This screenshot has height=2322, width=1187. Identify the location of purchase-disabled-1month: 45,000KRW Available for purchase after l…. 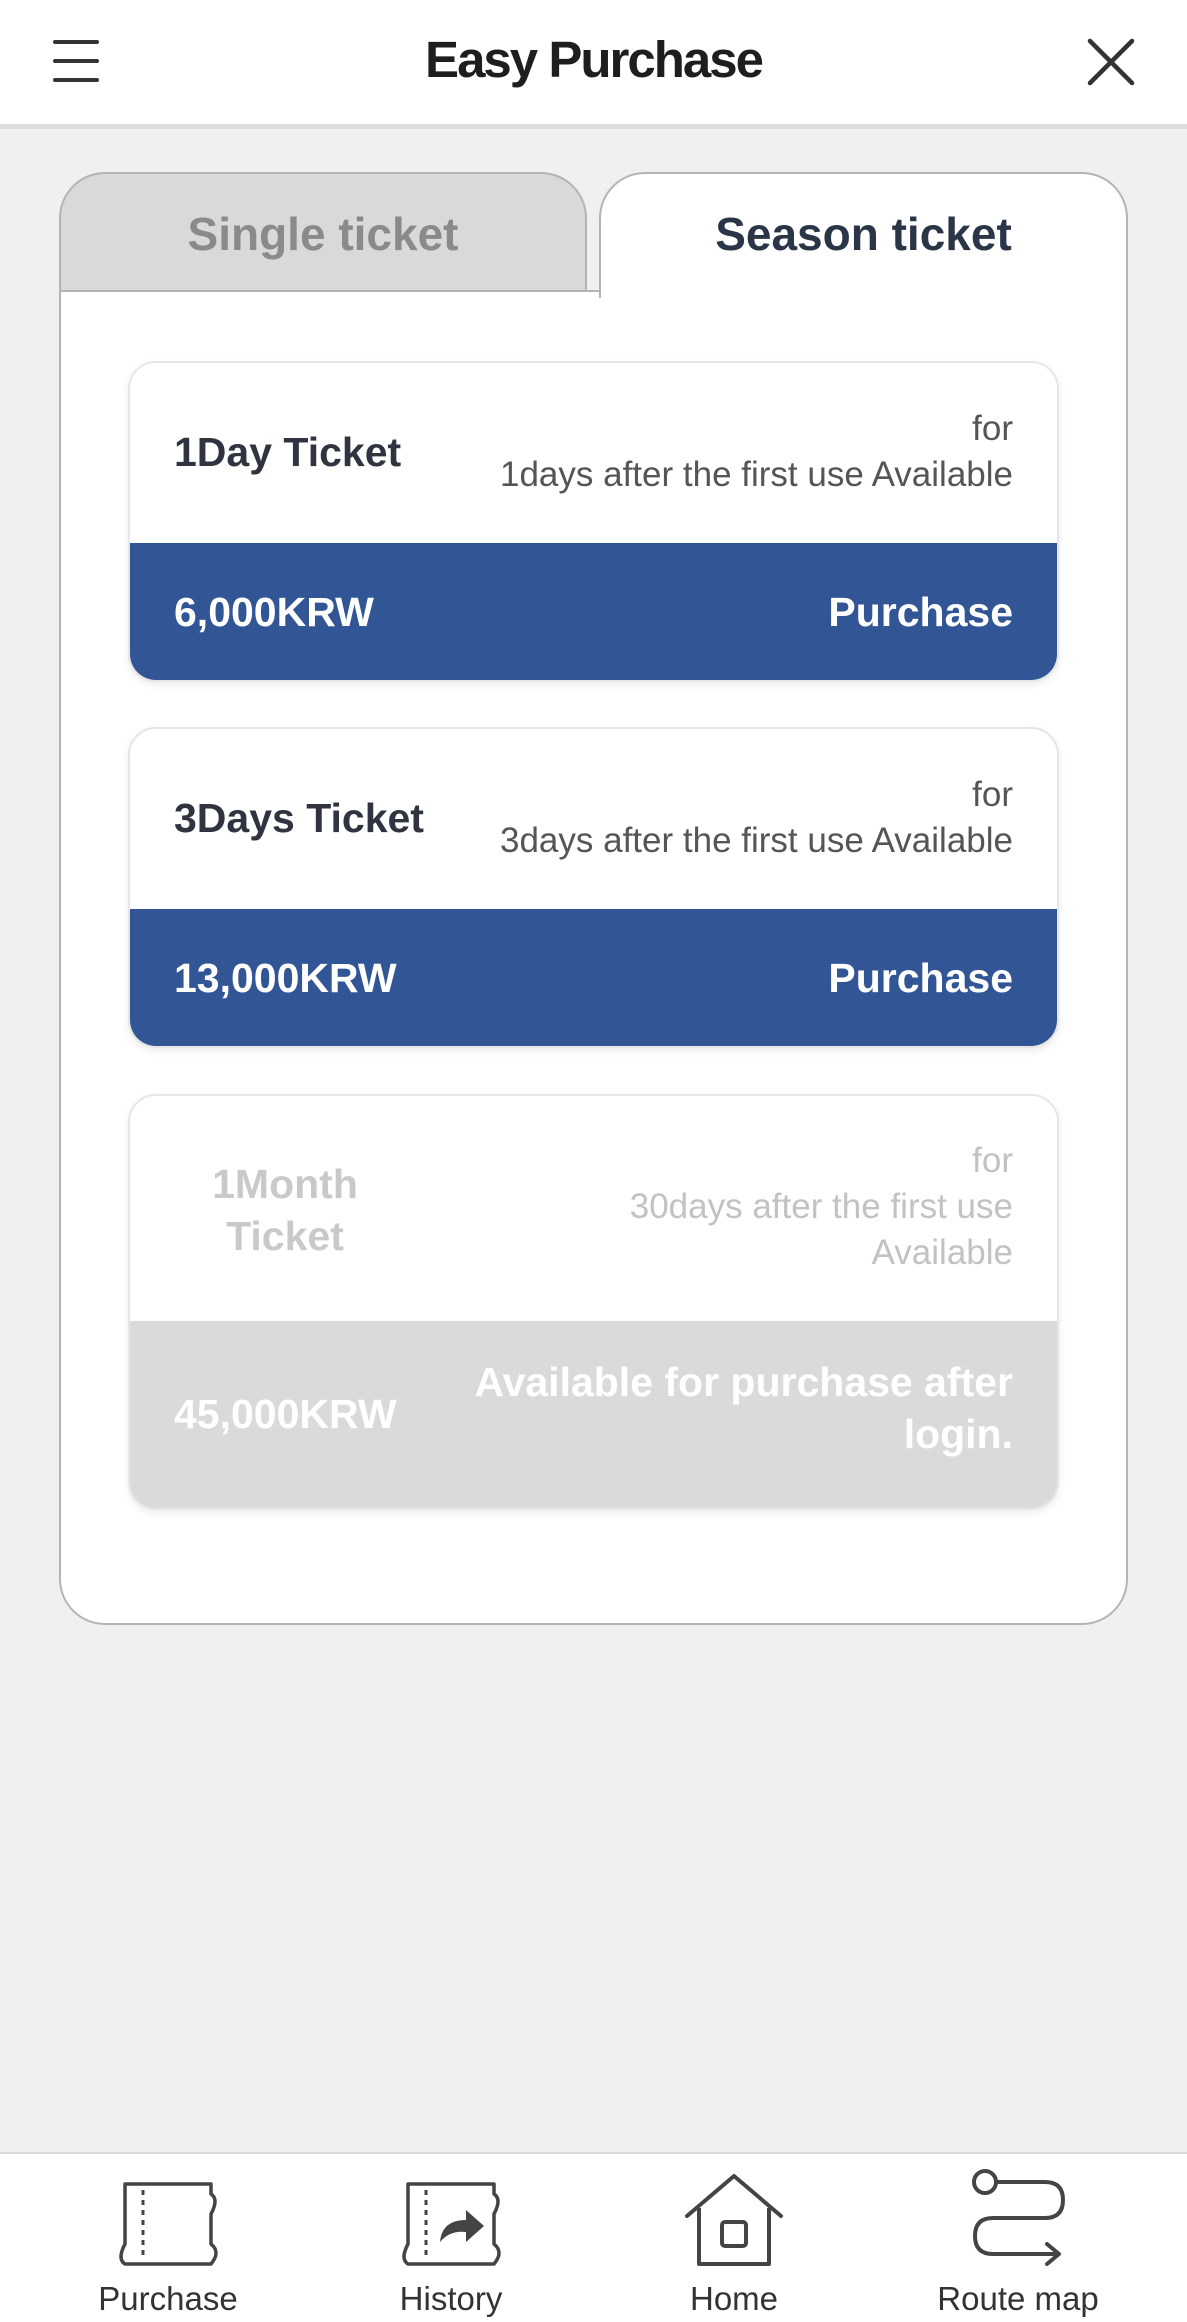
(593, 1414).